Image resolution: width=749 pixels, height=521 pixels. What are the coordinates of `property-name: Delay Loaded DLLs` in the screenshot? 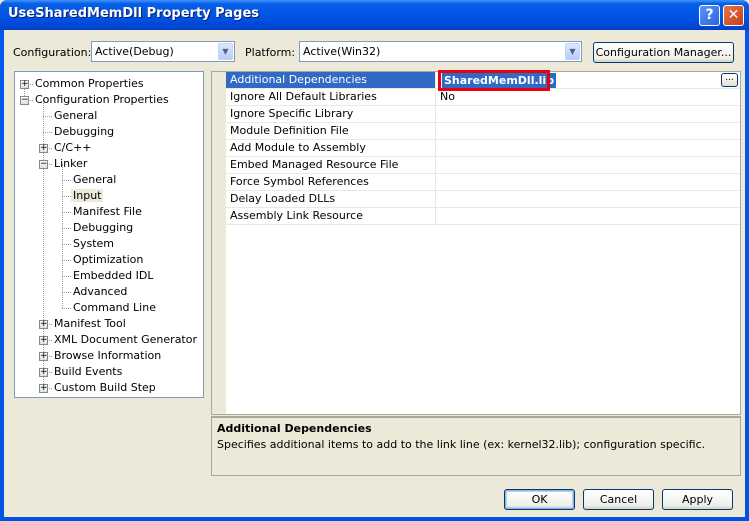 It's located at (331, 199).